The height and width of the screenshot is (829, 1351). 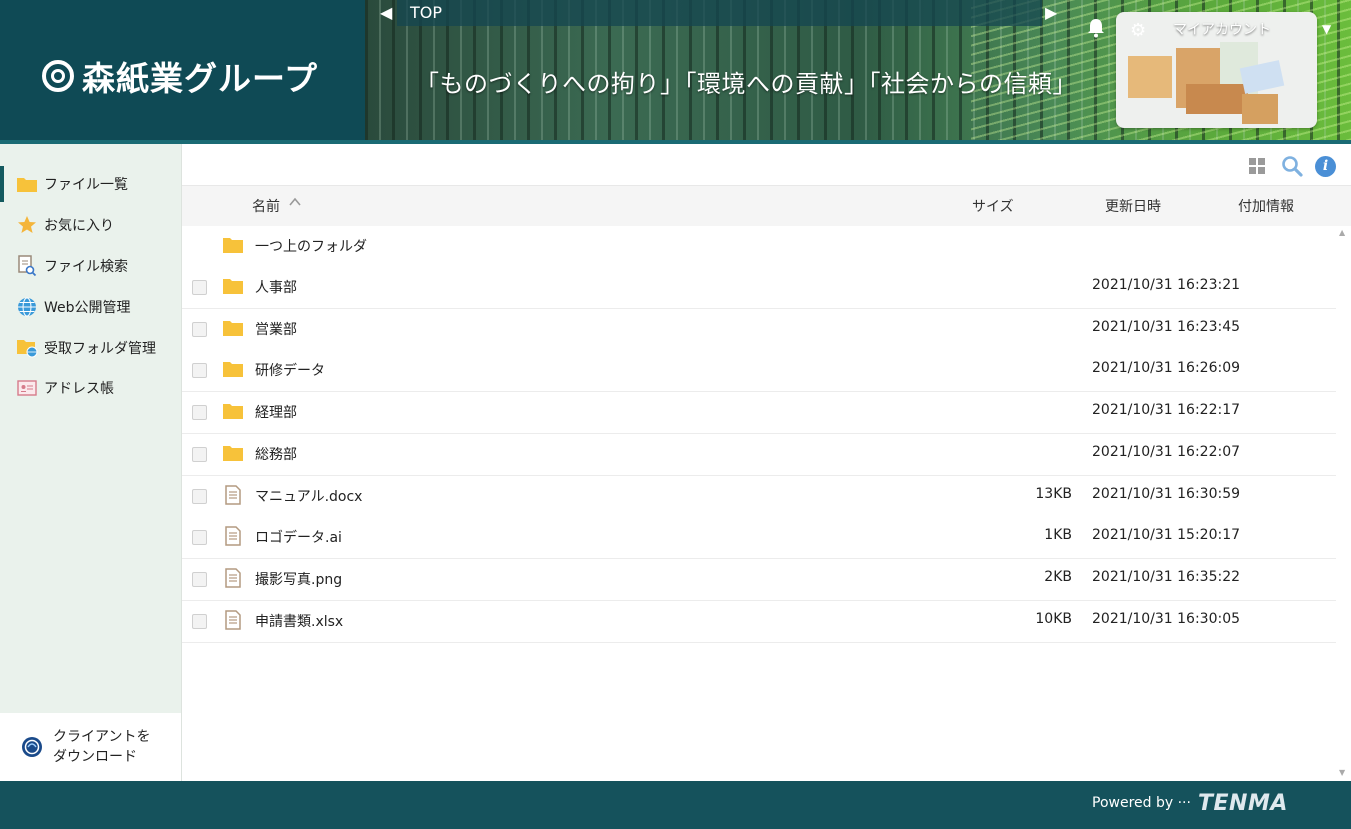 What do you see at coordinates (1058, 535) in the screenshot?
I see `file-size: 1KB` at bounding box center [1058, 535].